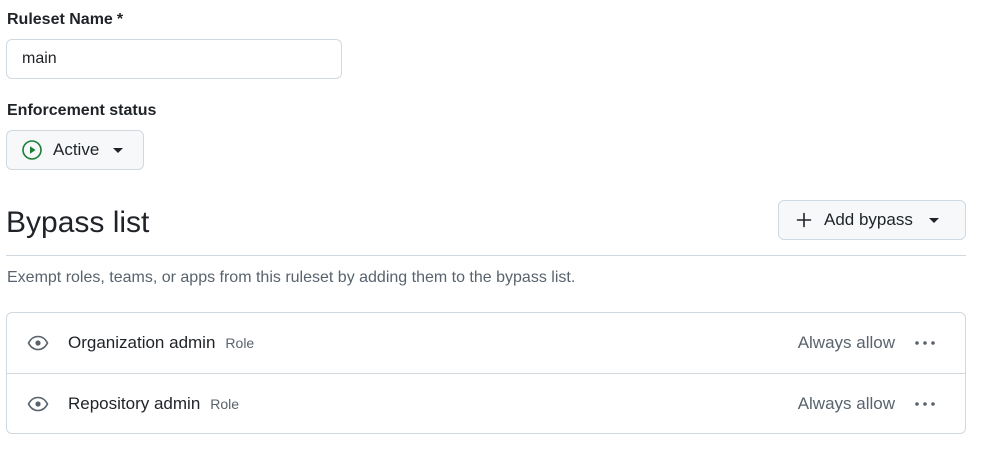 This screenshot has height=457, width=997. I want to click on enforcement-status-dropdown: Active, so click(75, 150).